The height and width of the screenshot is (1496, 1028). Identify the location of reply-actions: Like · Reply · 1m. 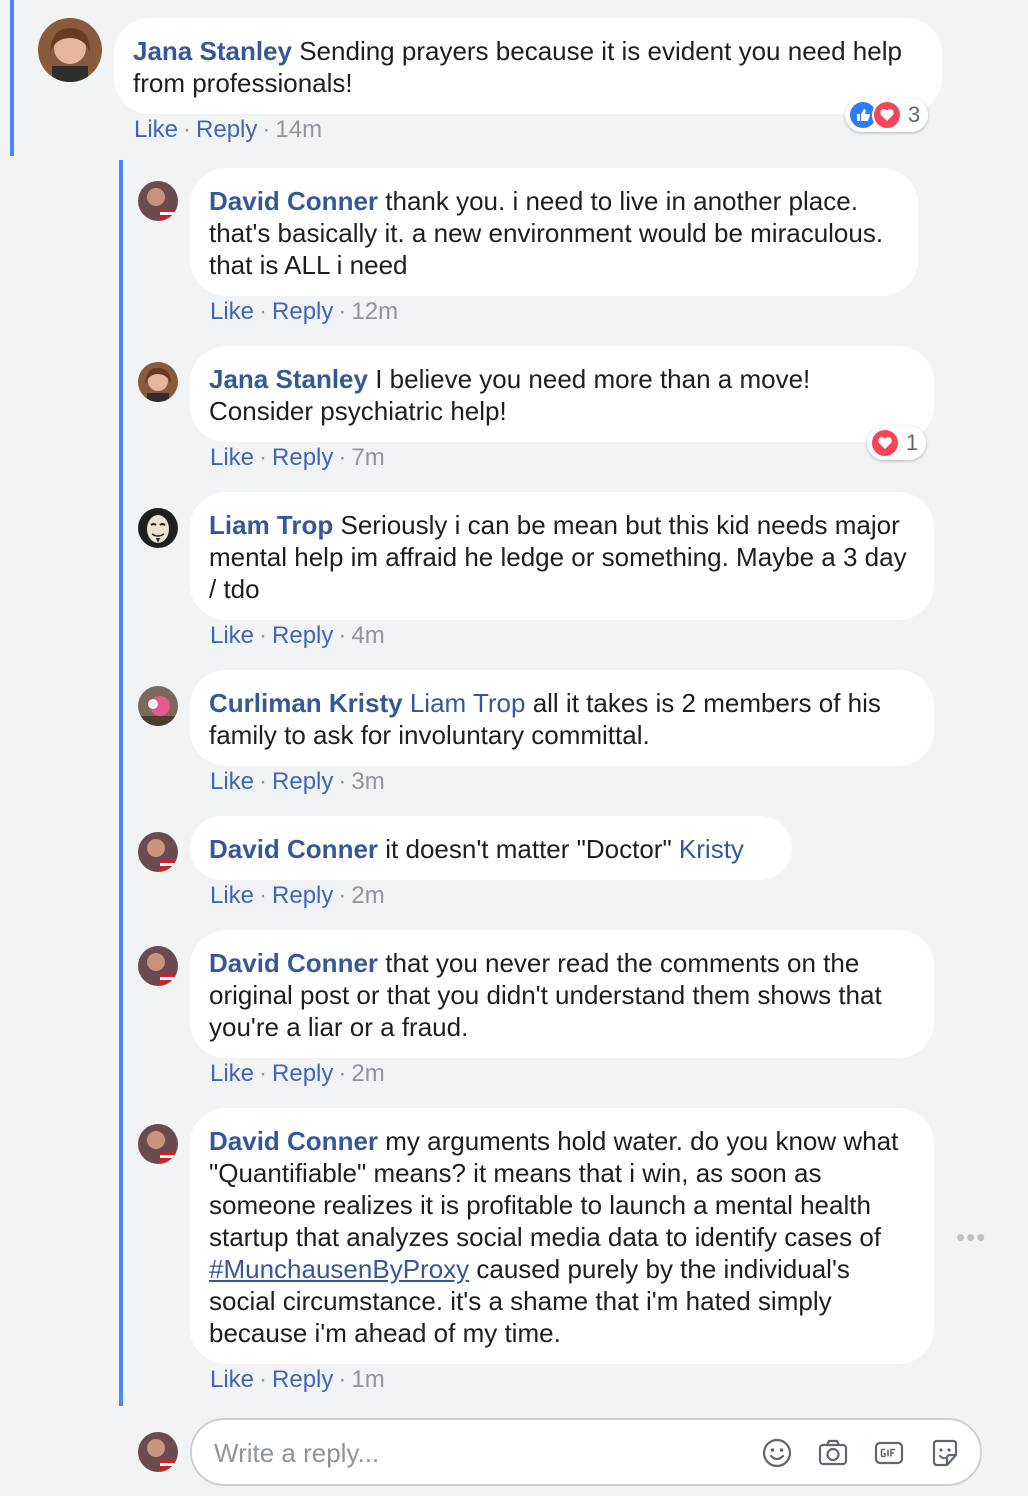
(297, 1379).